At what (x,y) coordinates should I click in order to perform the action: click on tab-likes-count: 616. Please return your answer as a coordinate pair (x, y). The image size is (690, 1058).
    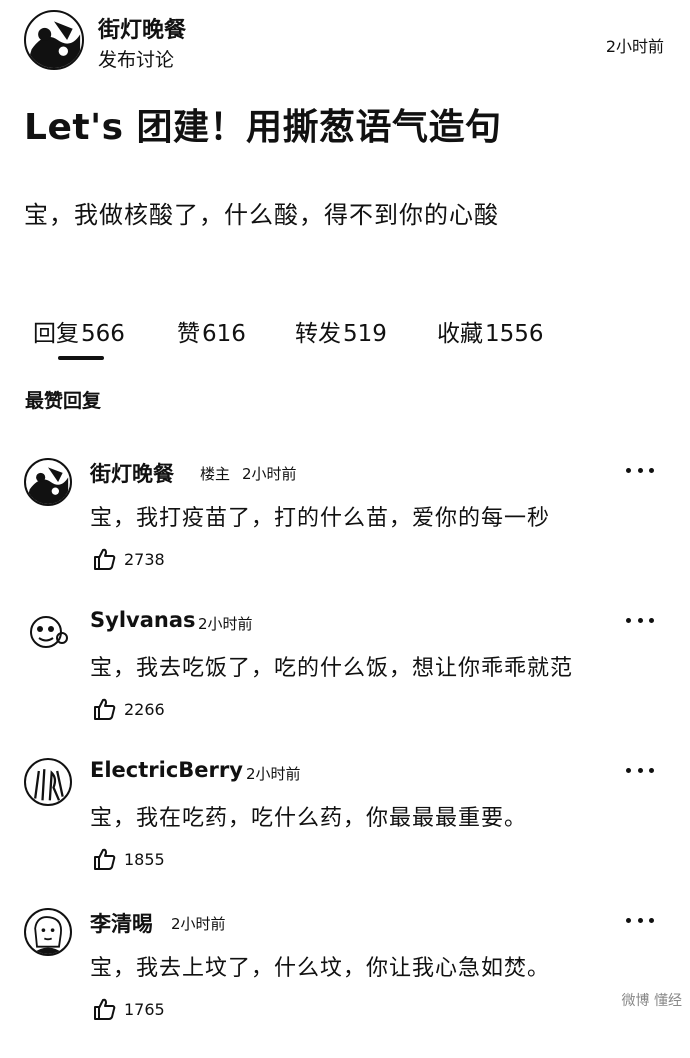
    Looking at the image, I should click on (224, 334).